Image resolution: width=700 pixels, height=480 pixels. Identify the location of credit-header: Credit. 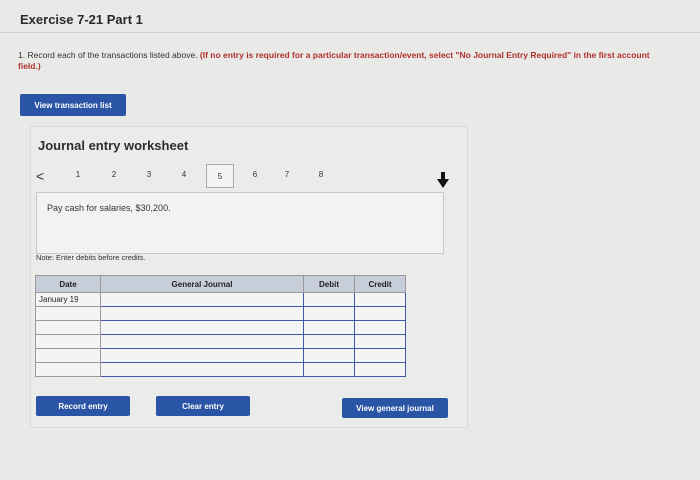
(380, 284).